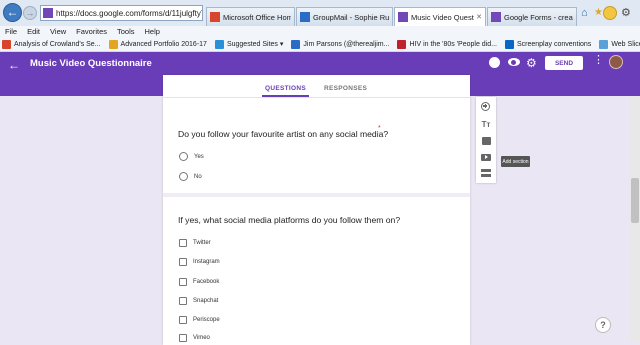 The image size is (640, 345). Describe the element at coordinates (206, 262) in the screenshot. I see `option-label: Instagram` at that location.